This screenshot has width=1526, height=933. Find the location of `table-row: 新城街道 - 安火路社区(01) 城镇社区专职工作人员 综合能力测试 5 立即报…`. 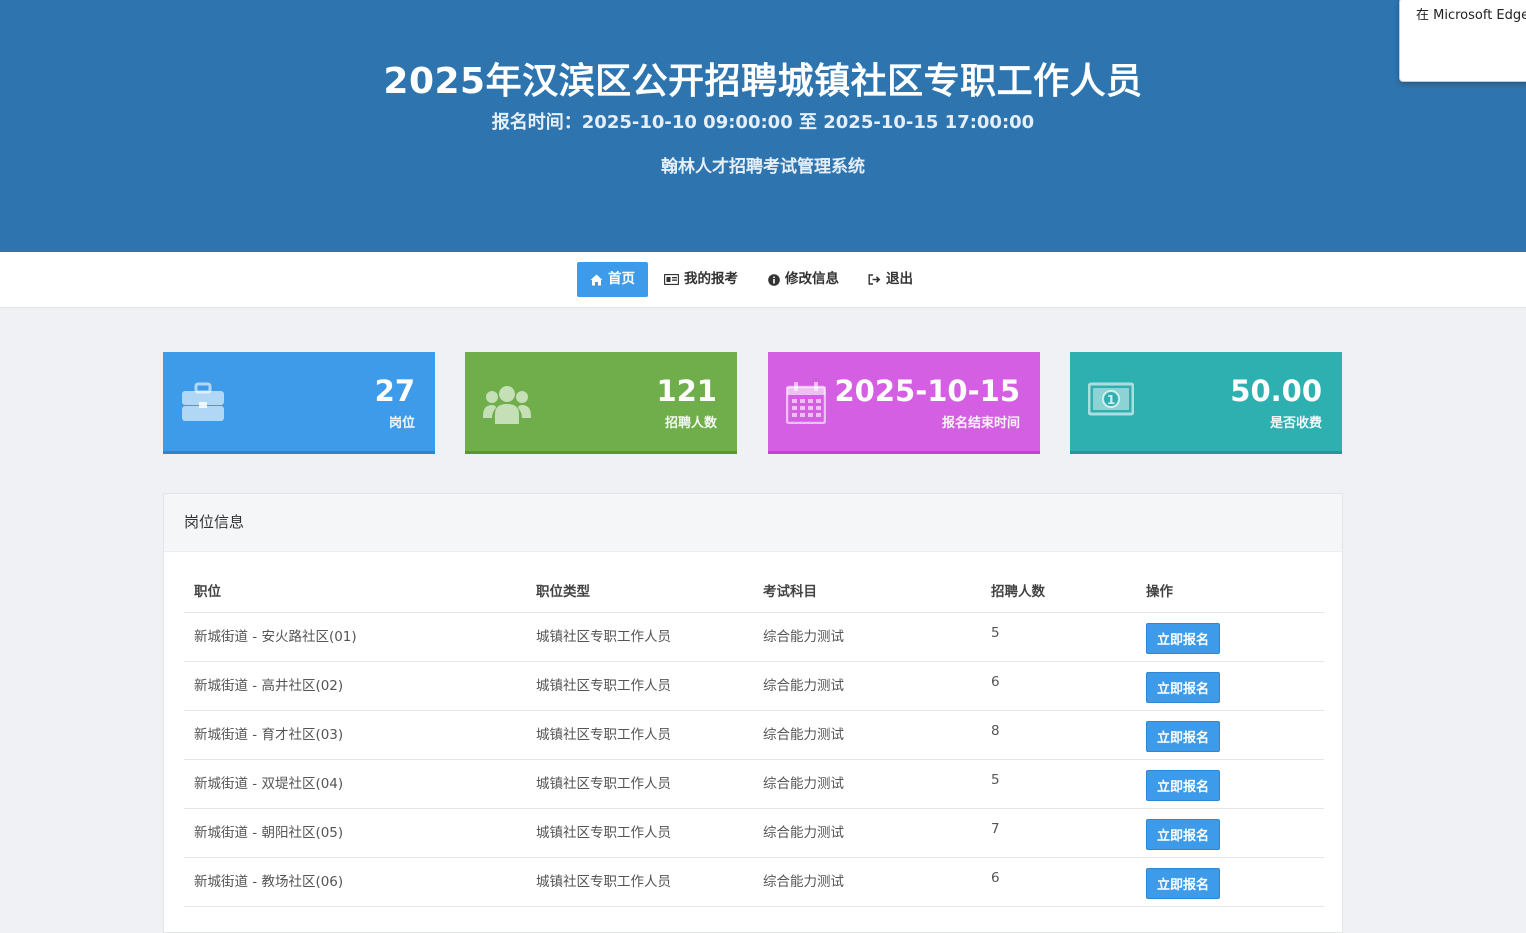

table-row: 新城街道 - 安火路社区(01) 城镇社区专职工作人员 综合能力测试 5 立即报… is located at coordinates (754, 637).